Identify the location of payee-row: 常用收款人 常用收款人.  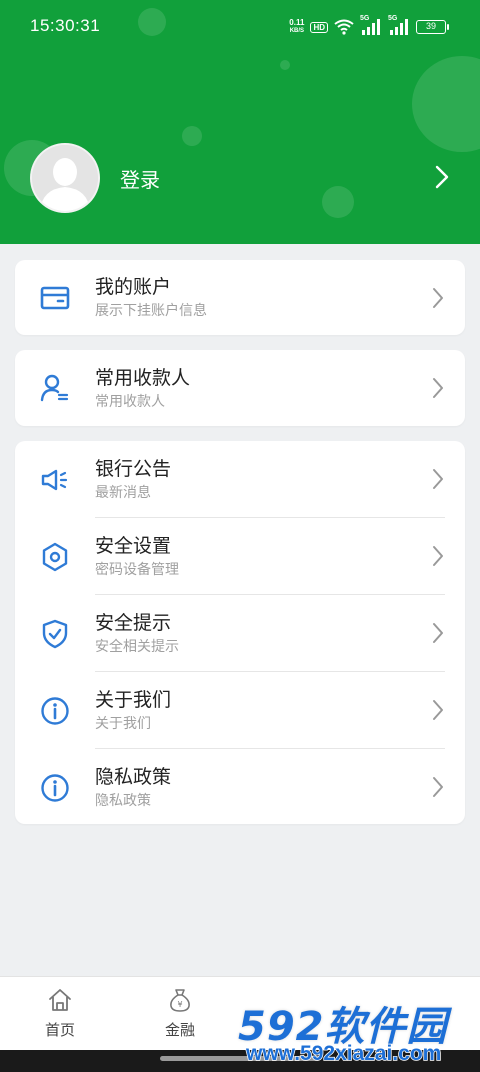
(240, 388).